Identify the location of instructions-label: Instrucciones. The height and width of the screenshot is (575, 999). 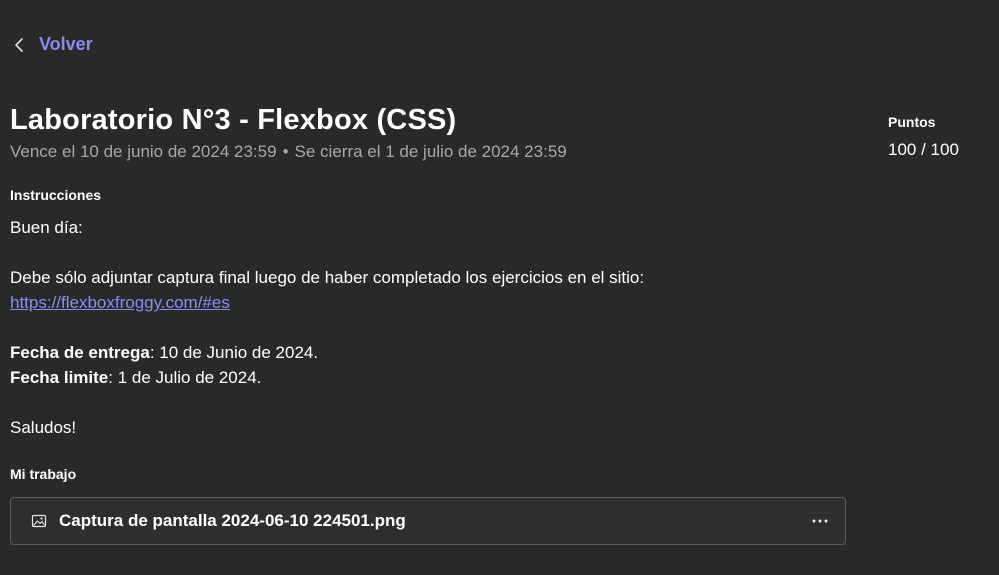
(56, 195).